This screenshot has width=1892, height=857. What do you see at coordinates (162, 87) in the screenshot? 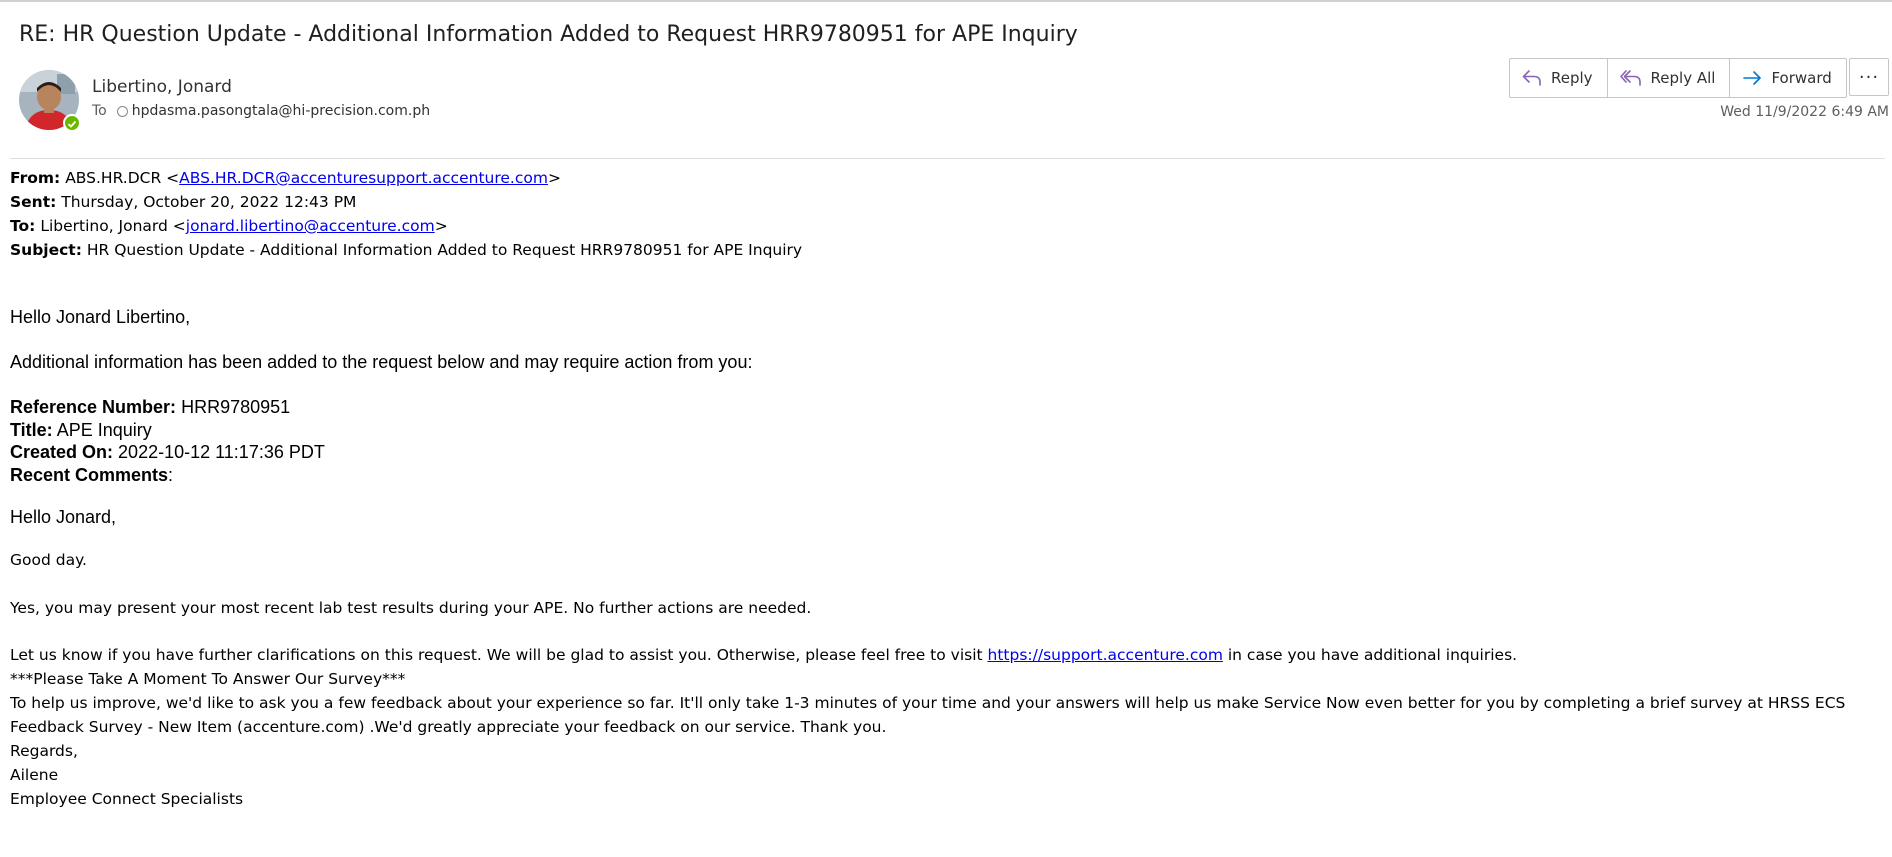
I see `sender-name: Libertino, Jonard` at bounding box center [162, 87].